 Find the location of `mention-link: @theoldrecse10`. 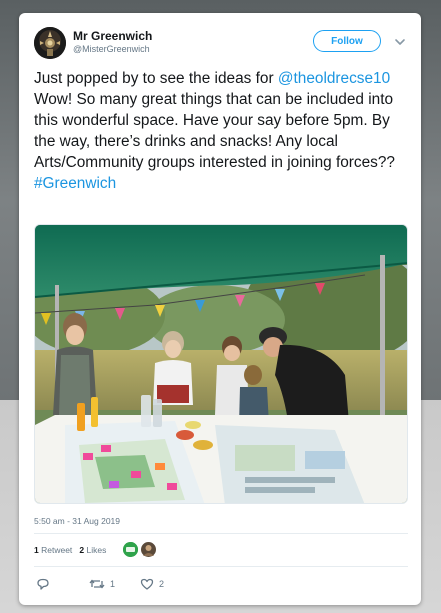

mention-link: @theoldrecse10 is located at coordinates (334, 78).